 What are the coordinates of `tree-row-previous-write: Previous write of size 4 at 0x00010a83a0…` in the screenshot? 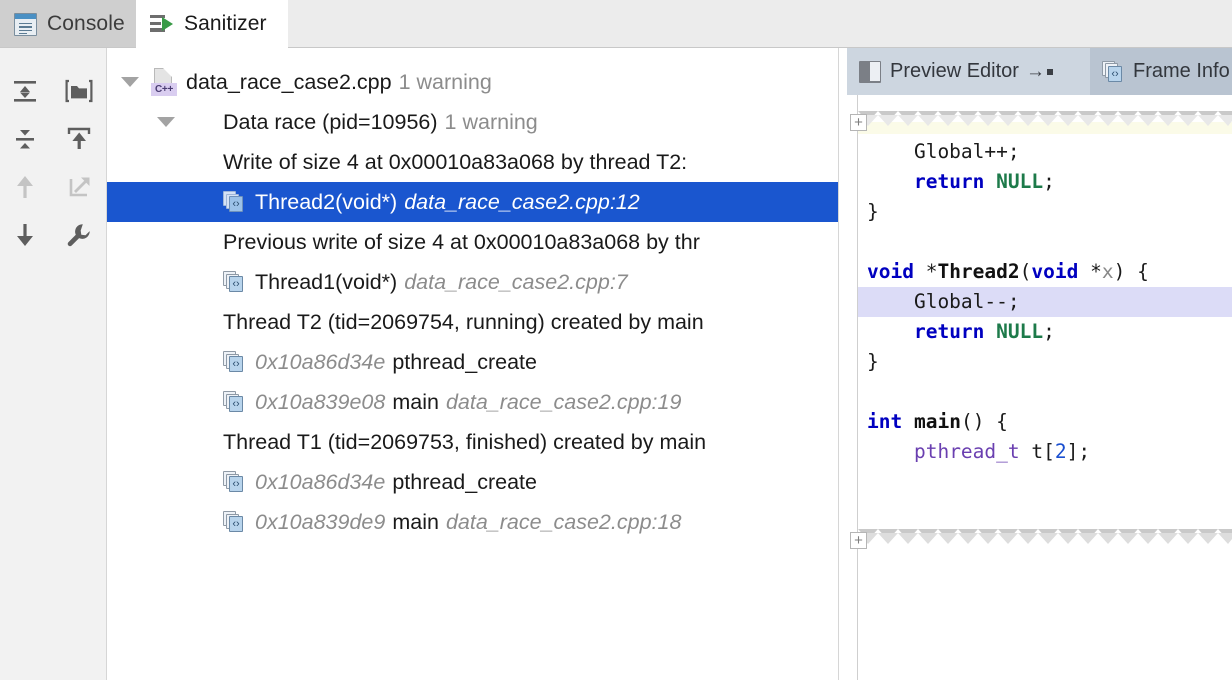 It's located at (472, 242).